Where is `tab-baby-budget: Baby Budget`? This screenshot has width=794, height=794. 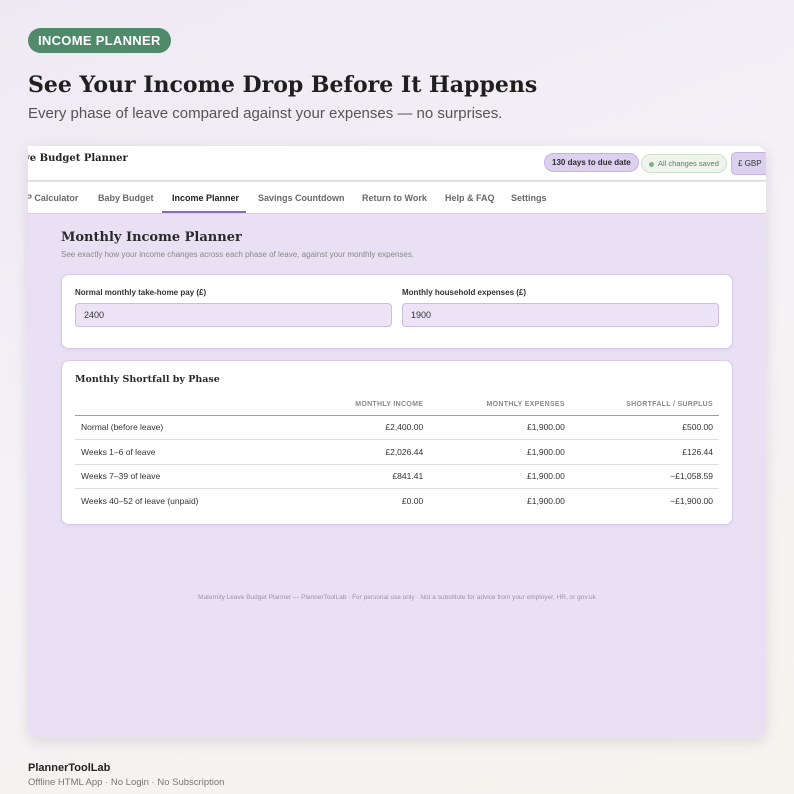
tab-baby-budget: Baby Budget is located at coordinates (126, 198).